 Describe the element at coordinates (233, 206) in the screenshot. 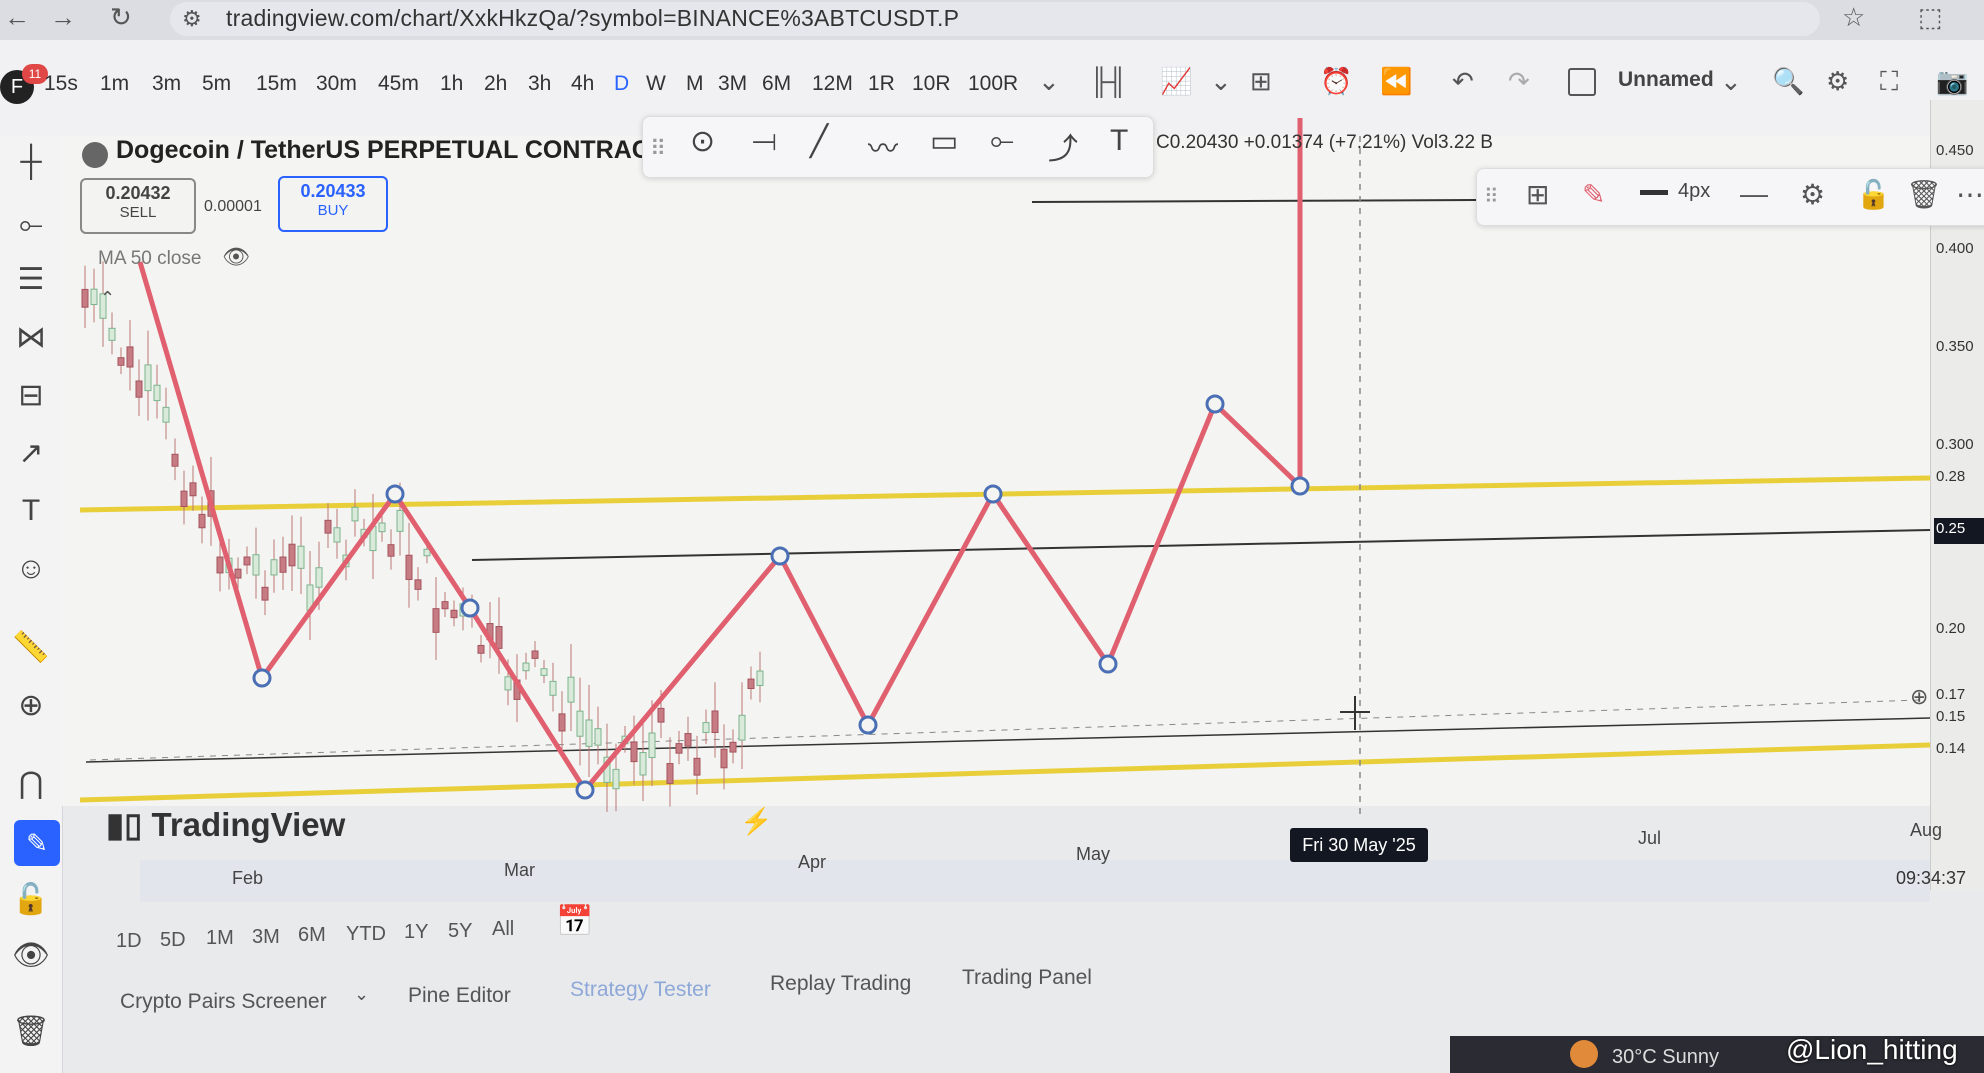

I see `spread: 0.00001` at that location.